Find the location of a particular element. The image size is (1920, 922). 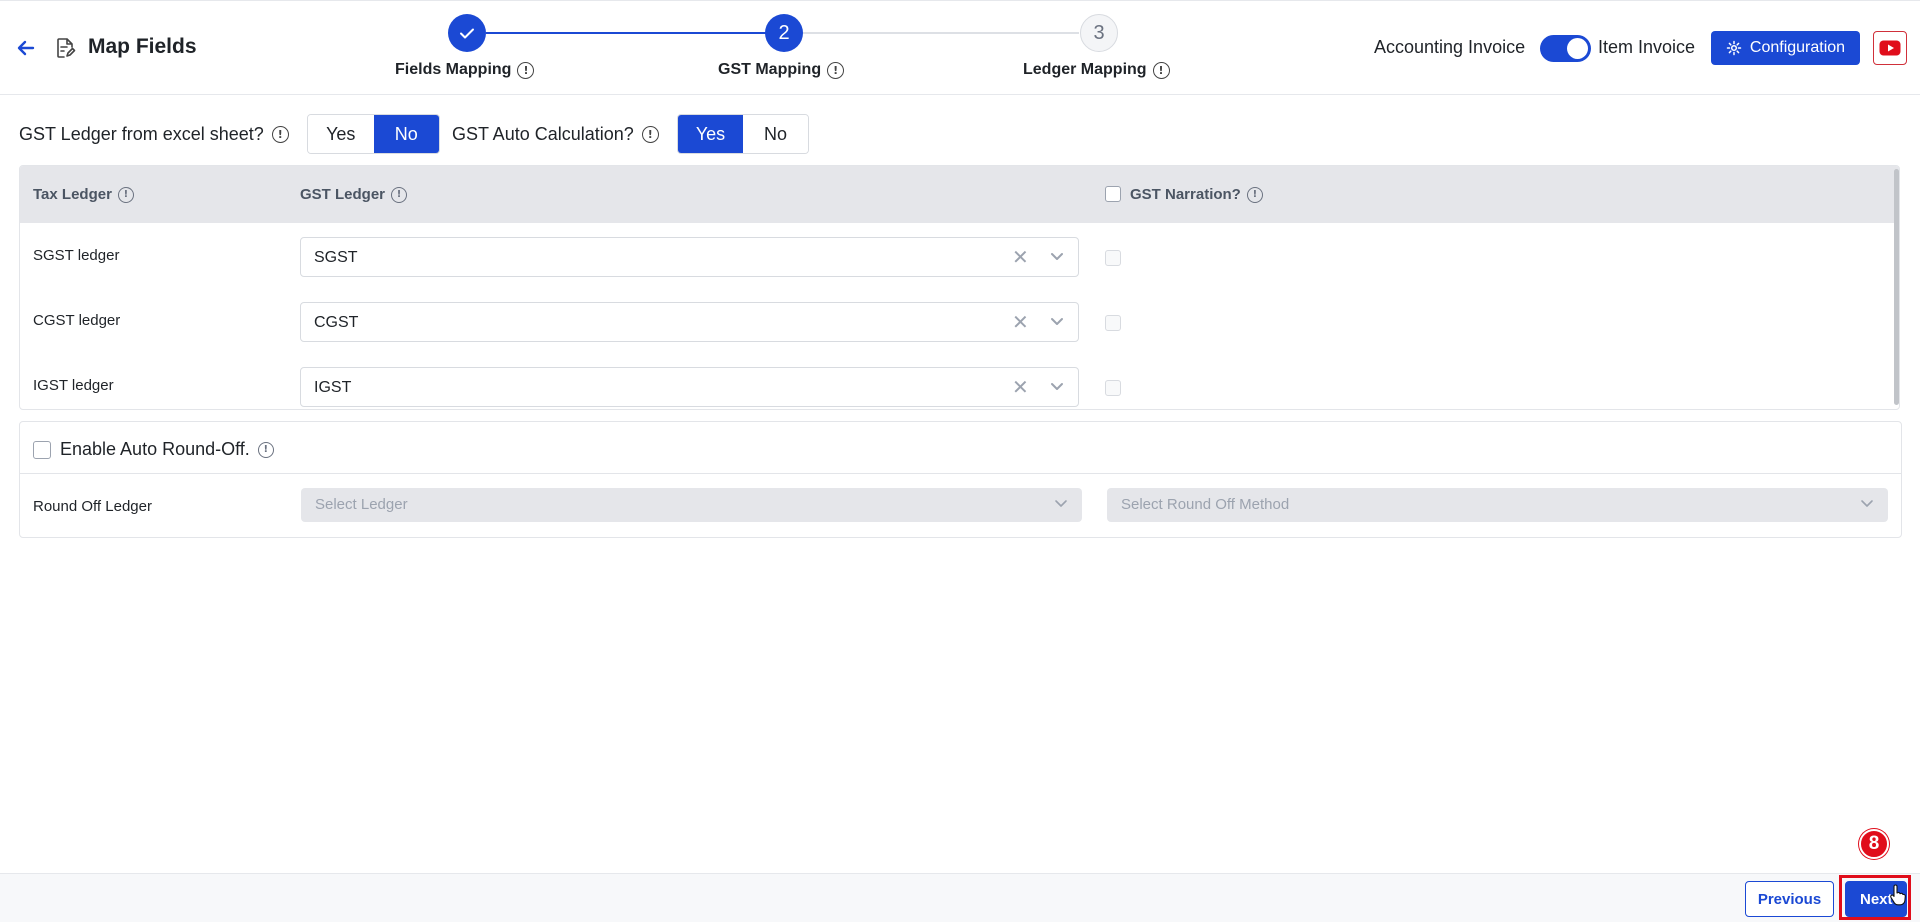

select-value: IGST is located at coordinates (333, 387).